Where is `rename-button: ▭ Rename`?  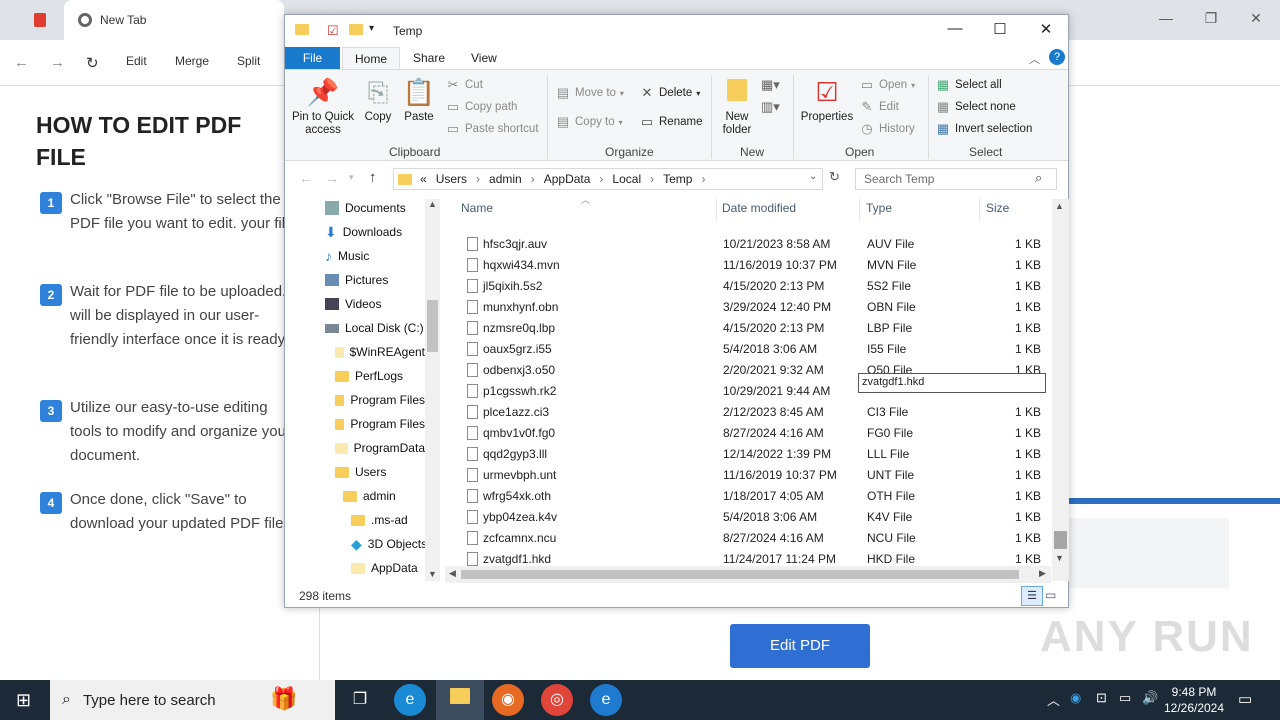 rename-button: ▭ Rename is located at coordinates (671, 122).